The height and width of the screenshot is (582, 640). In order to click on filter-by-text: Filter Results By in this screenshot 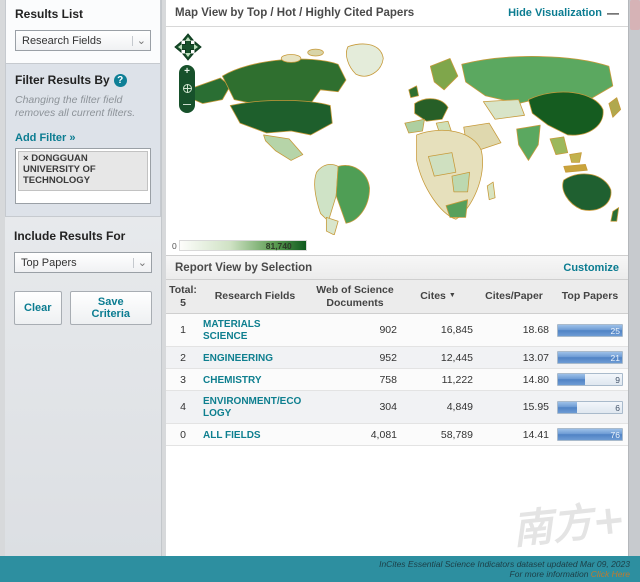, I will do `click(62, 80)`.